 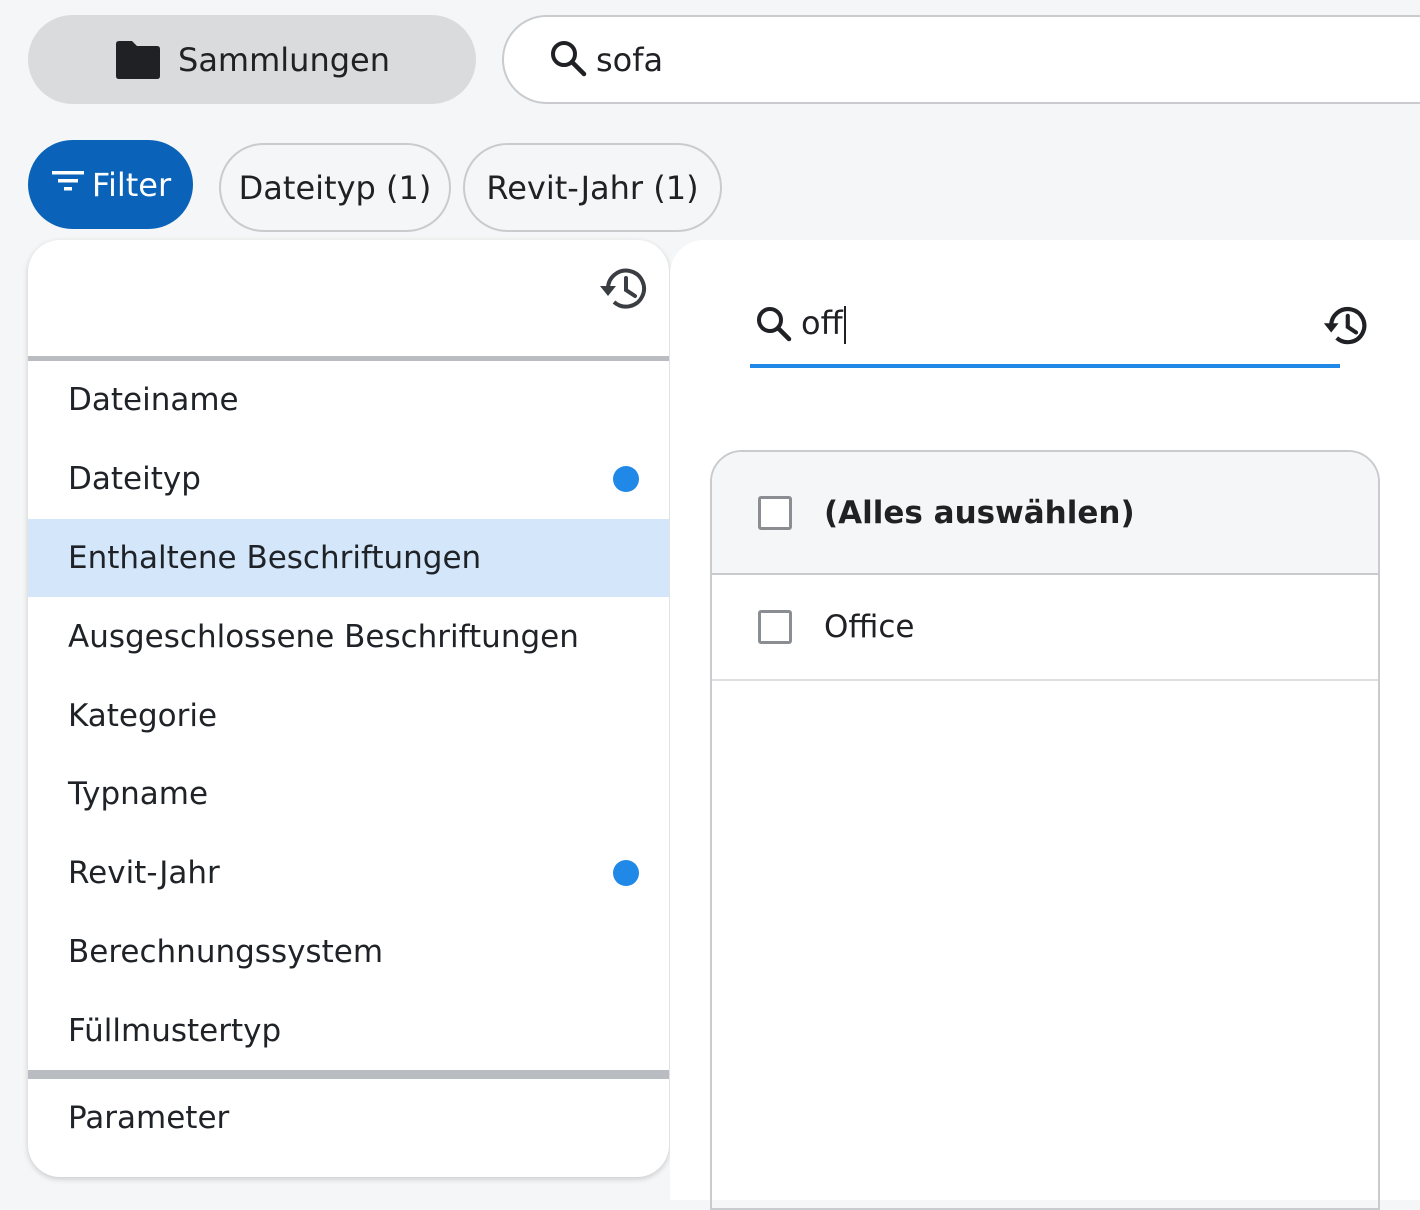 I want to click on category-label: Ausgeschlossene Beschriftungen, so click(x=323, y=636).